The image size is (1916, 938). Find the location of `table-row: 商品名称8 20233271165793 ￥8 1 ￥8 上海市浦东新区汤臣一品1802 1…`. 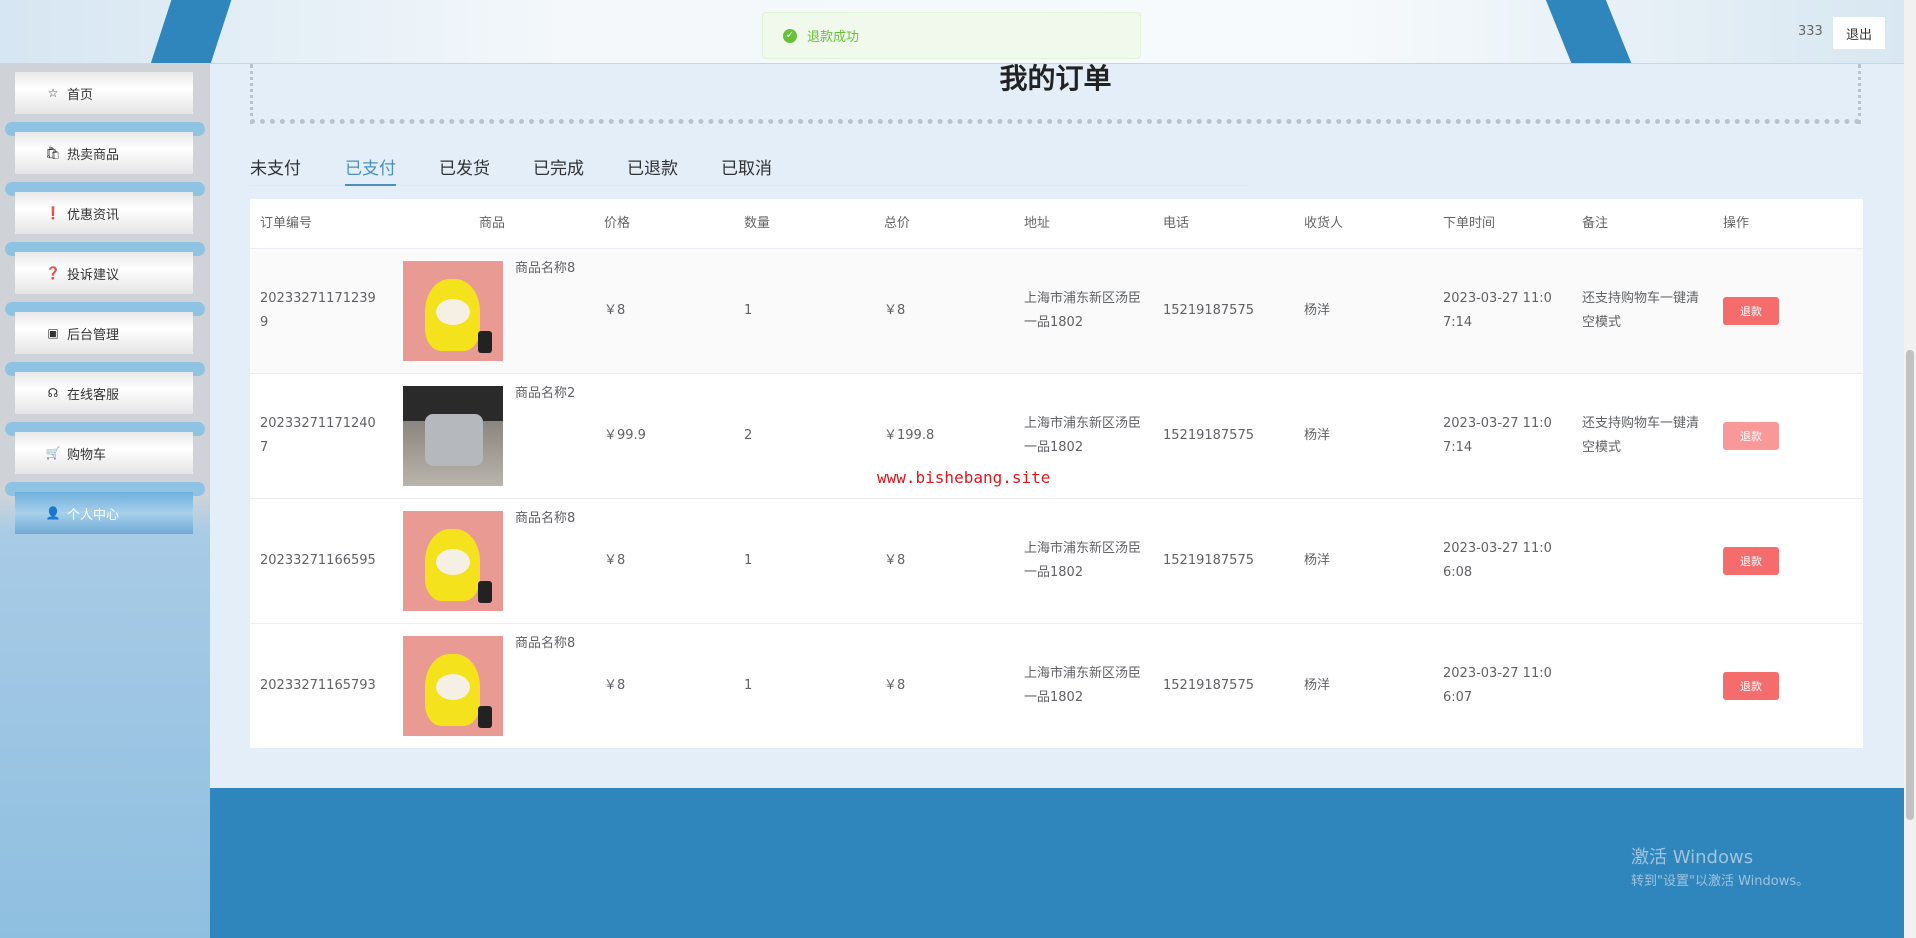

table-row: 商品名称8 20233271165793 ￥8 1 ￥8 上海市浦东新区汤臣一品1802 1… is located at coordinates (1056, 685).